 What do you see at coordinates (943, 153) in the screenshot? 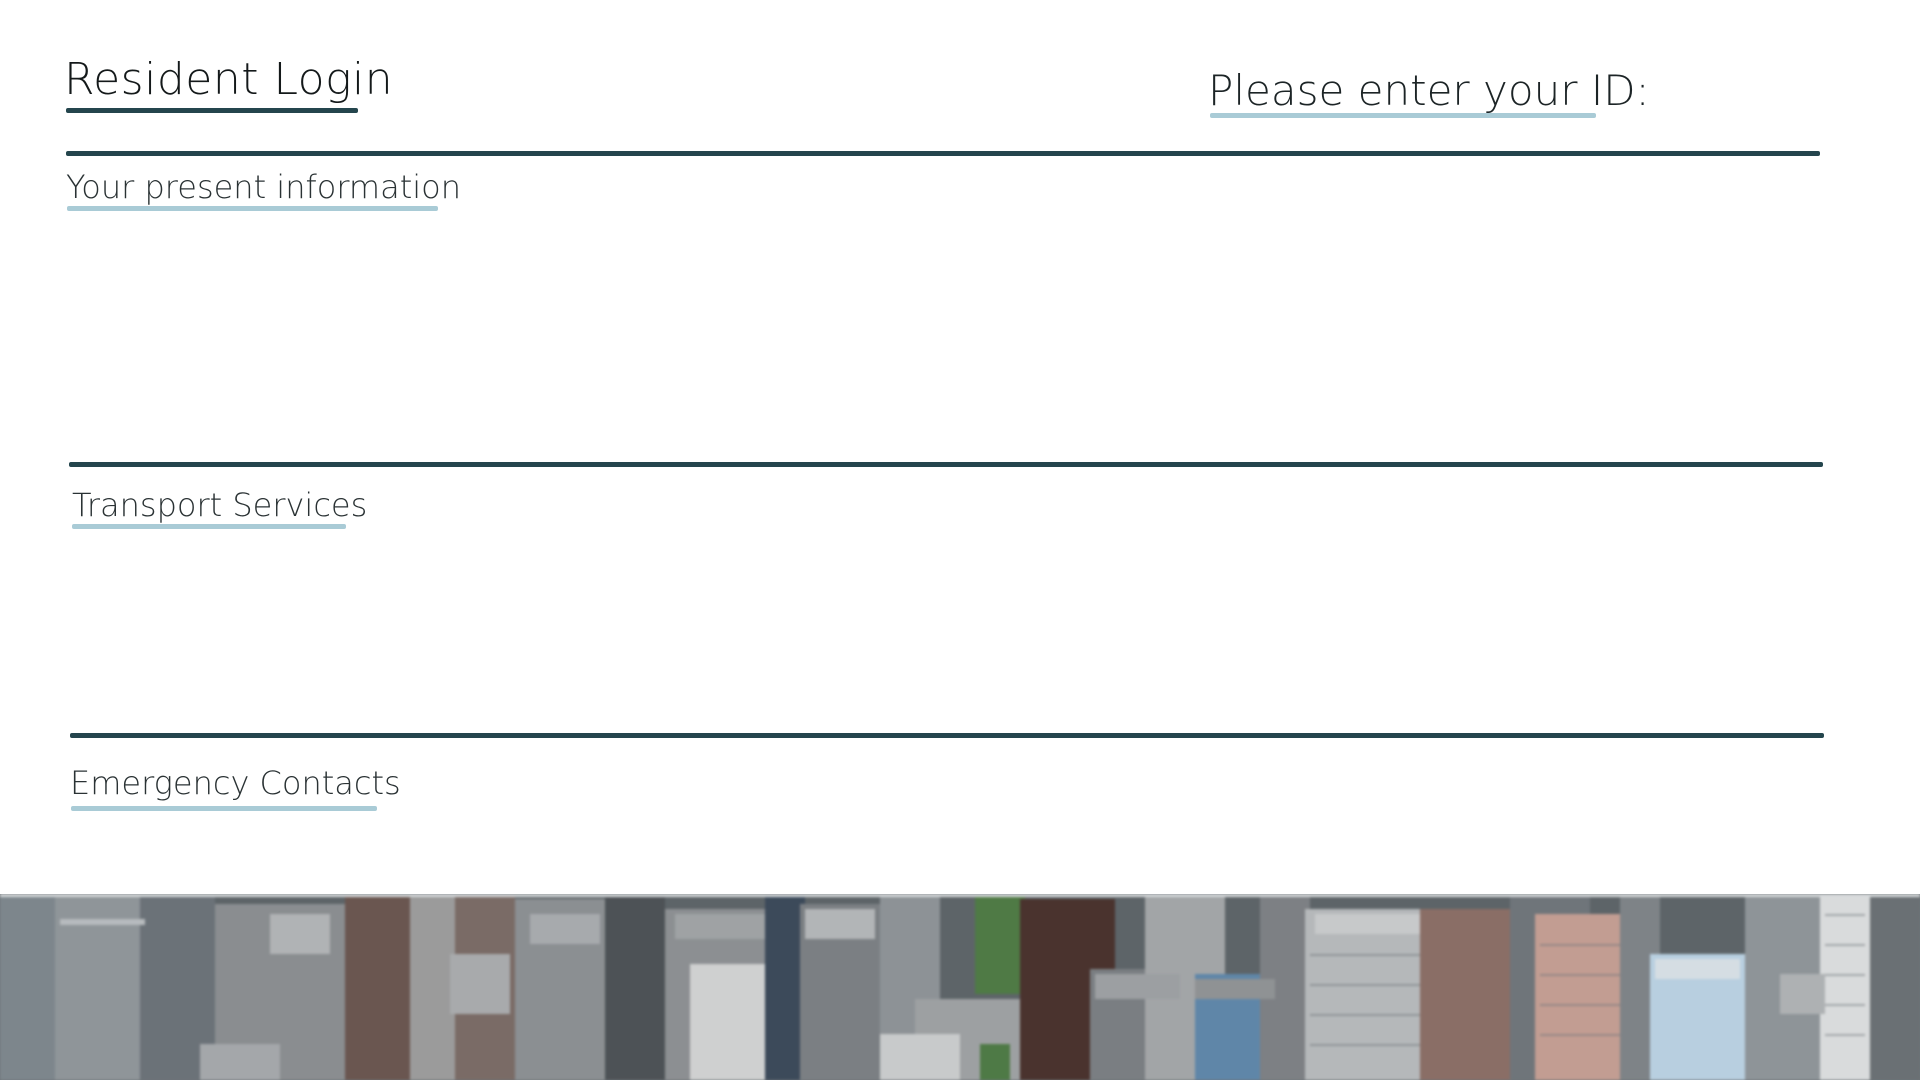
I see `header-divider` at bounding box center [943, 153].